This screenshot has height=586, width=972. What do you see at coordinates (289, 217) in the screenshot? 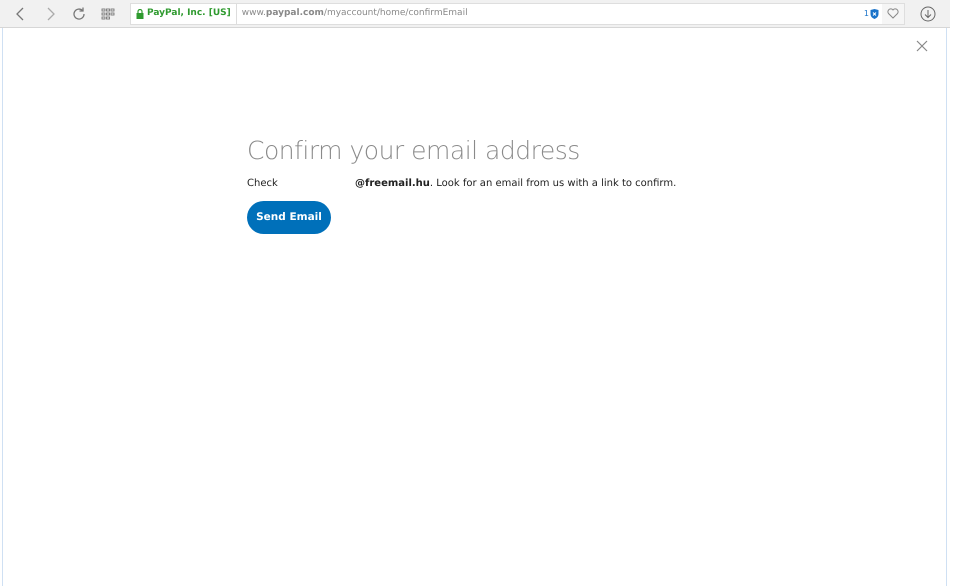
I see `send-email-button: Send Email` at bounding box center [289, 217].